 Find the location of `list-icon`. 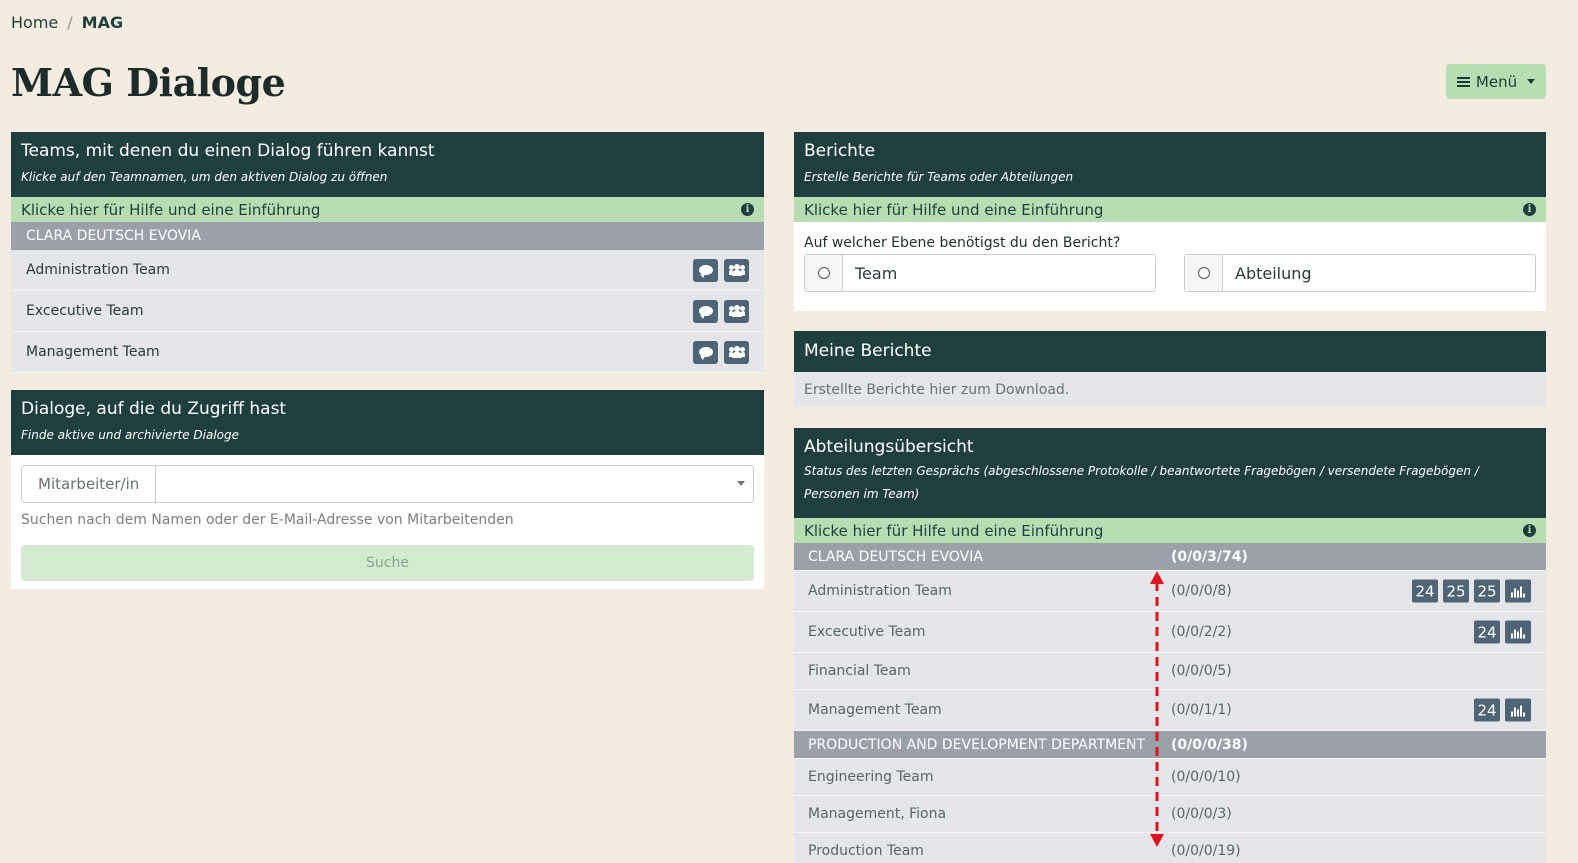

list-icon is located at coordinates (1463, 81).